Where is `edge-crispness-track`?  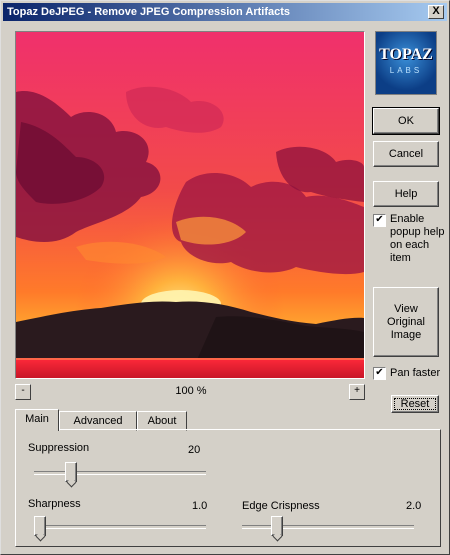 edge-crispness-track is located at coordinates (328, 527).